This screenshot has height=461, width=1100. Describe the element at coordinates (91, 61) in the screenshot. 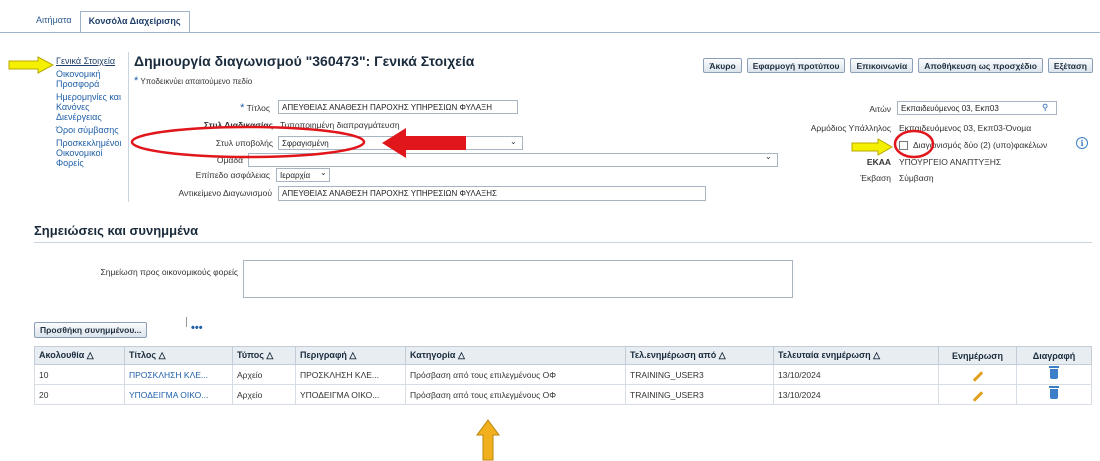

I see `sidebar-item-general: Γενικά Στοιχεία` at that location.